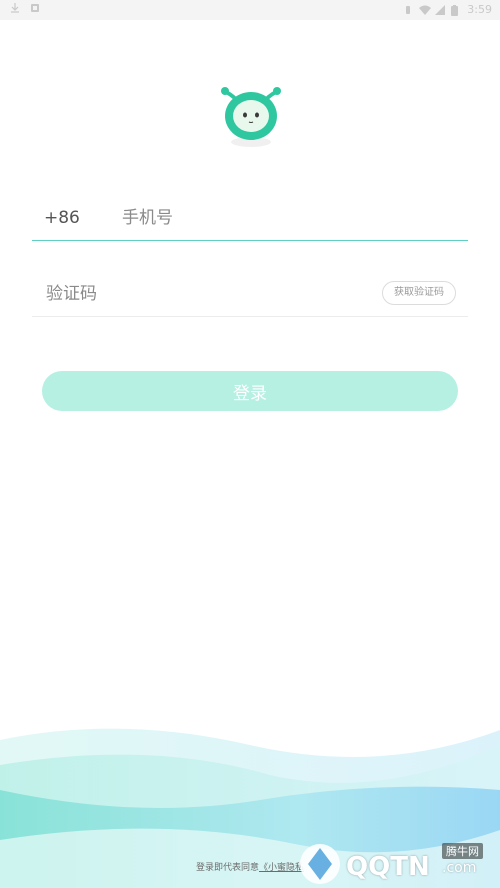  I want to click on notification-icon, so click(35, 8).